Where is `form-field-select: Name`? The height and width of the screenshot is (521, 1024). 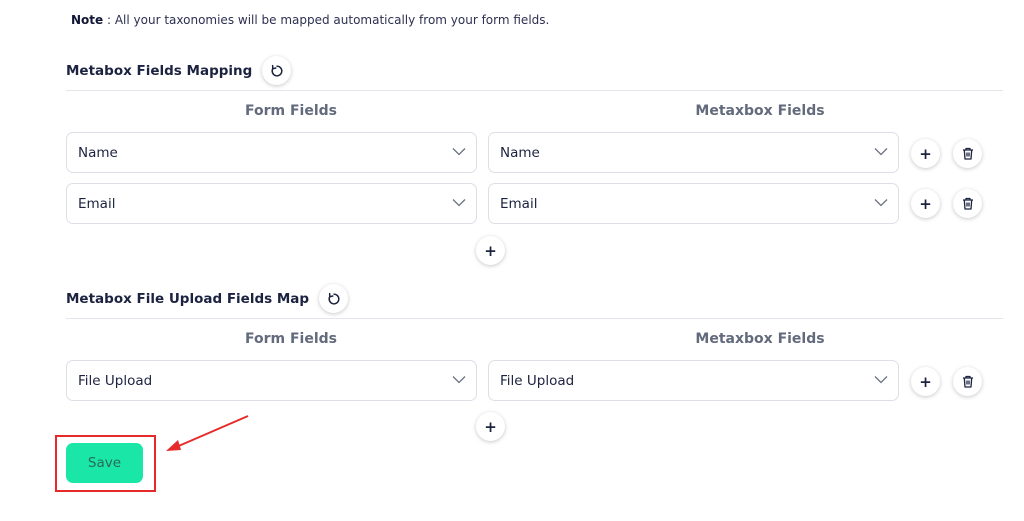 form-field-select: Name is located at coordinates (271, 152).